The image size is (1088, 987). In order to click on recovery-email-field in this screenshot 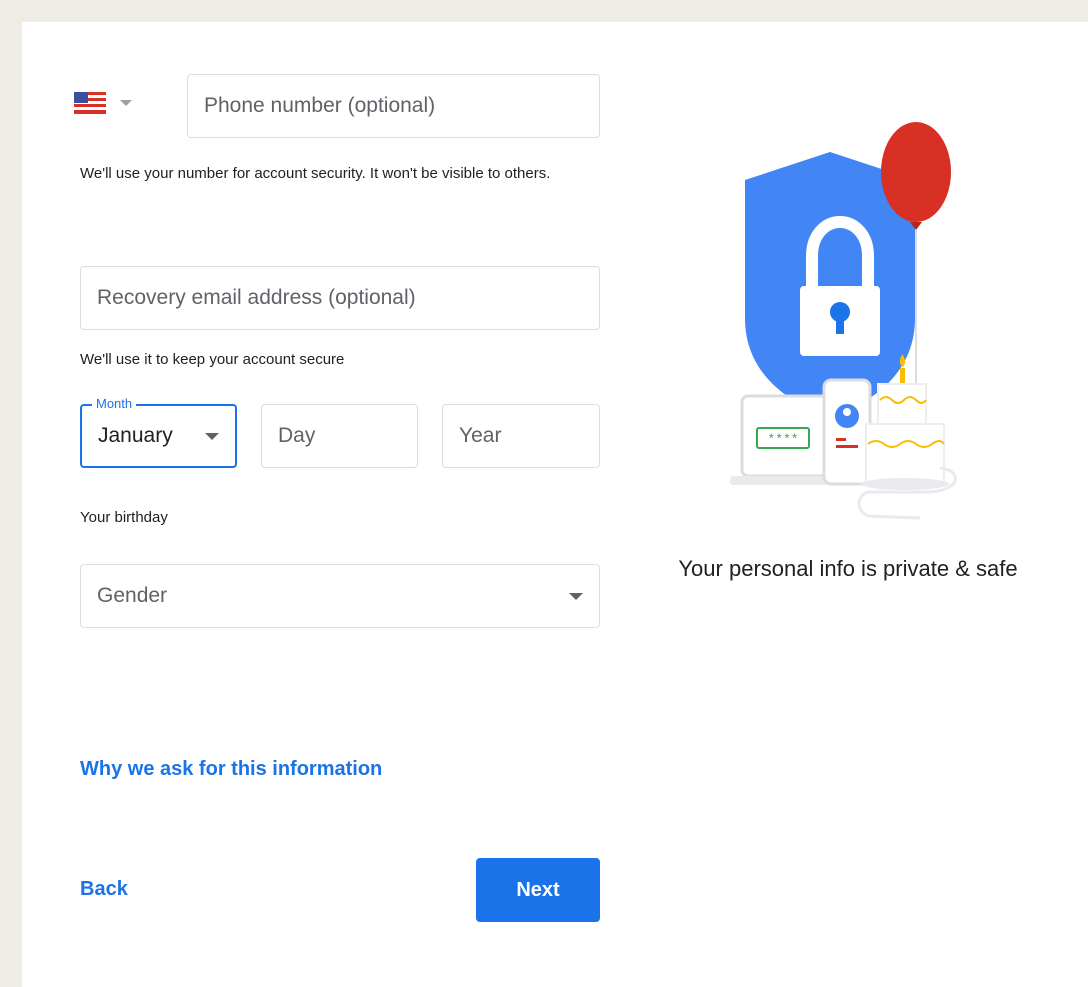, I will do `click(340, 298)`.